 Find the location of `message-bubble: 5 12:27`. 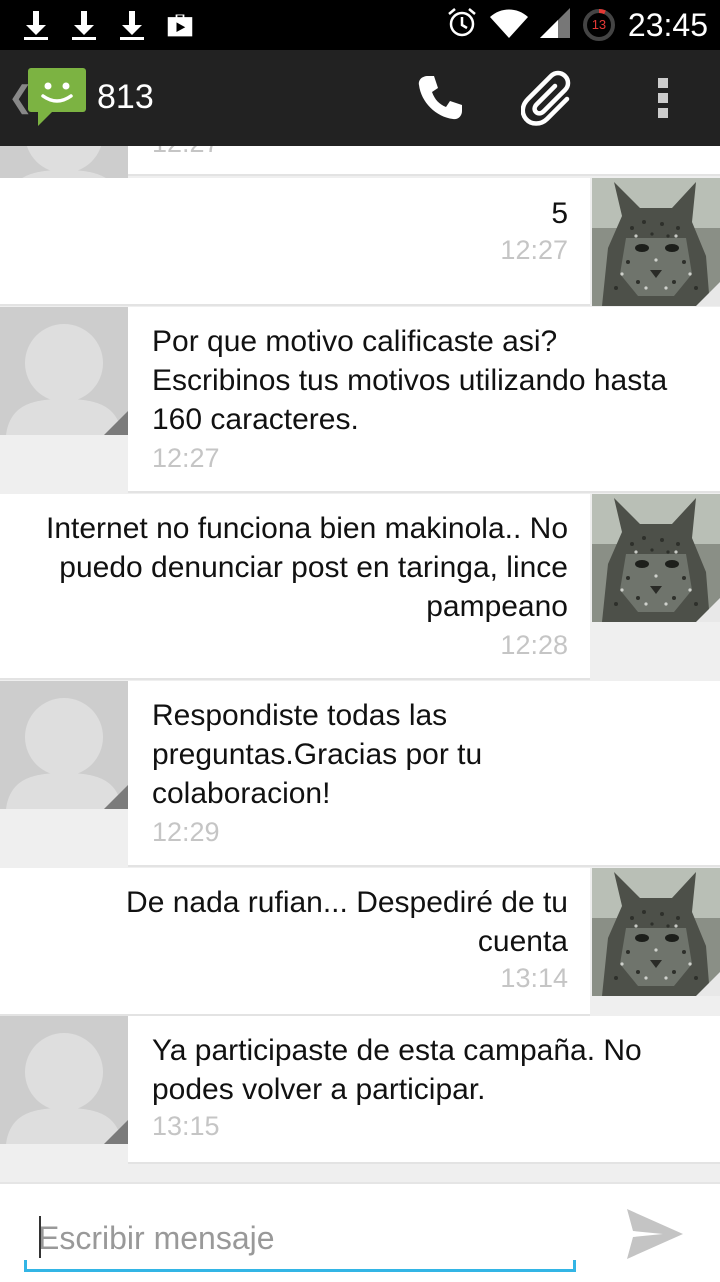

message-bubble: 5 12:27 is located at coordinates (295, 242).